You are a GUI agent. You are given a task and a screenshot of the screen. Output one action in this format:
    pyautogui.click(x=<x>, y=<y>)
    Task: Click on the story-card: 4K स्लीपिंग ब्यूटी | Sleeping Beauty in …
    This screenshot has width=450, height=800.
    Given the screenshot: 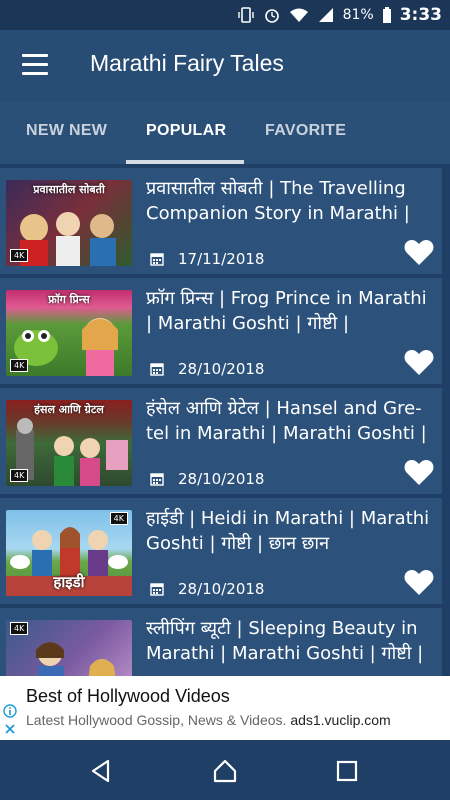 What is the action you would take?
    pyautogui.click(x=221, y=642)
    